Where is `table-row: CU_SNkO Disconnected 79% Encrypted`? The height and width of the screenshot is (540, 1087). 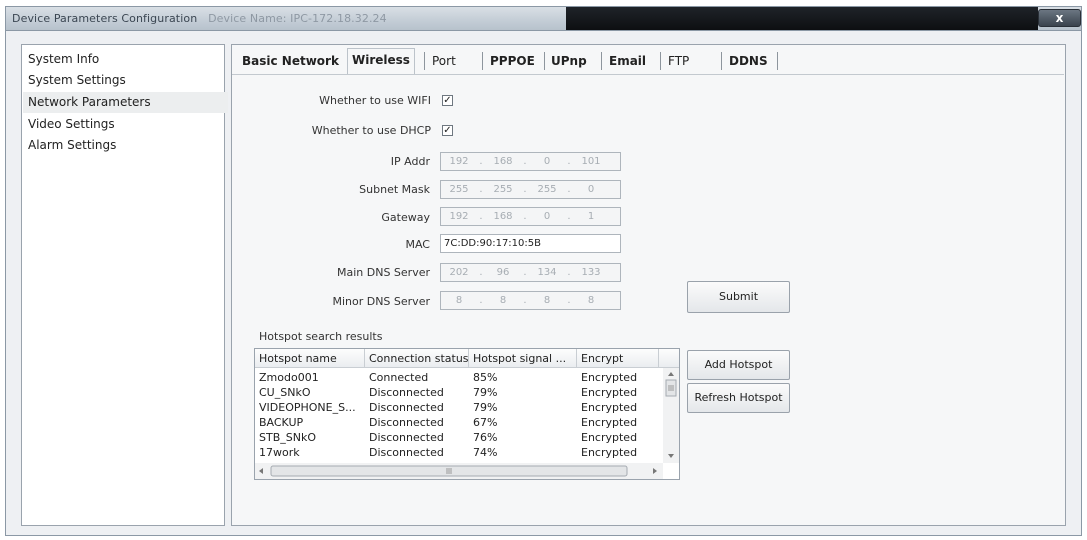 table-row: CU_SNkO Disconnected 79% Encrypted is located at coordinates (461, 393).